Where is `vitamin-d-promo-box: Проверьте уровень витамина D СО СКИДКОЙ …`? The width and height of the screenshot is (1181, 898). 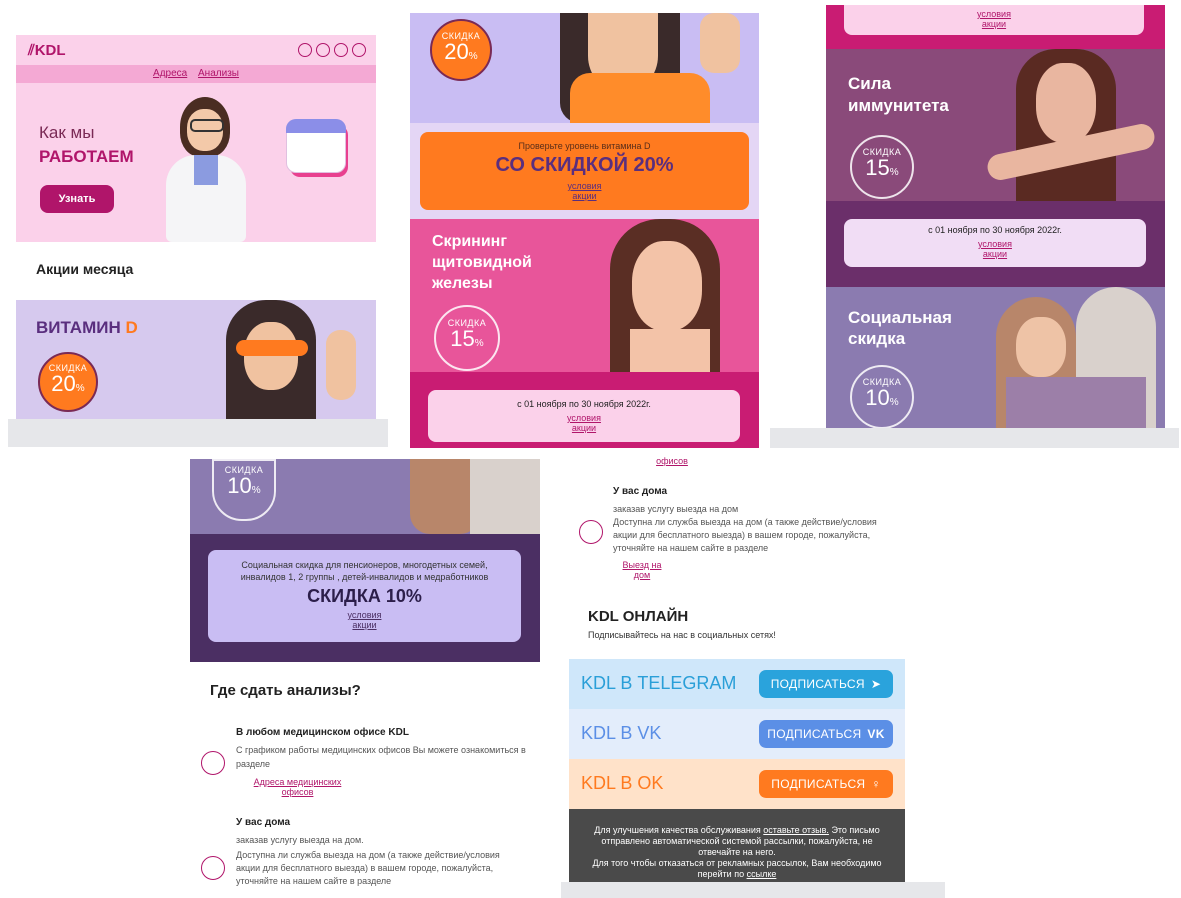 vitamin-d-promo-box: Проверьте уровень витамина D СО СКИДКОЙ … is located at coordinates (584, 171).